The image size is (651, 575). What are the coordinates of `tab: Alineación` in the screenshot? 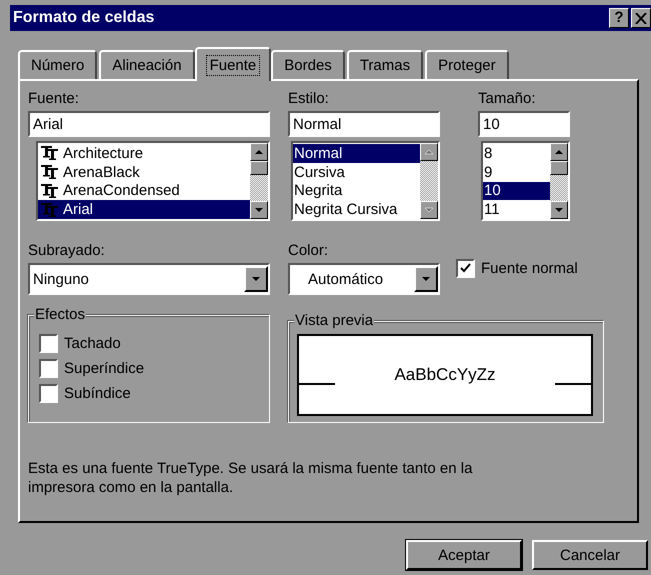 It's located at (147, 64).